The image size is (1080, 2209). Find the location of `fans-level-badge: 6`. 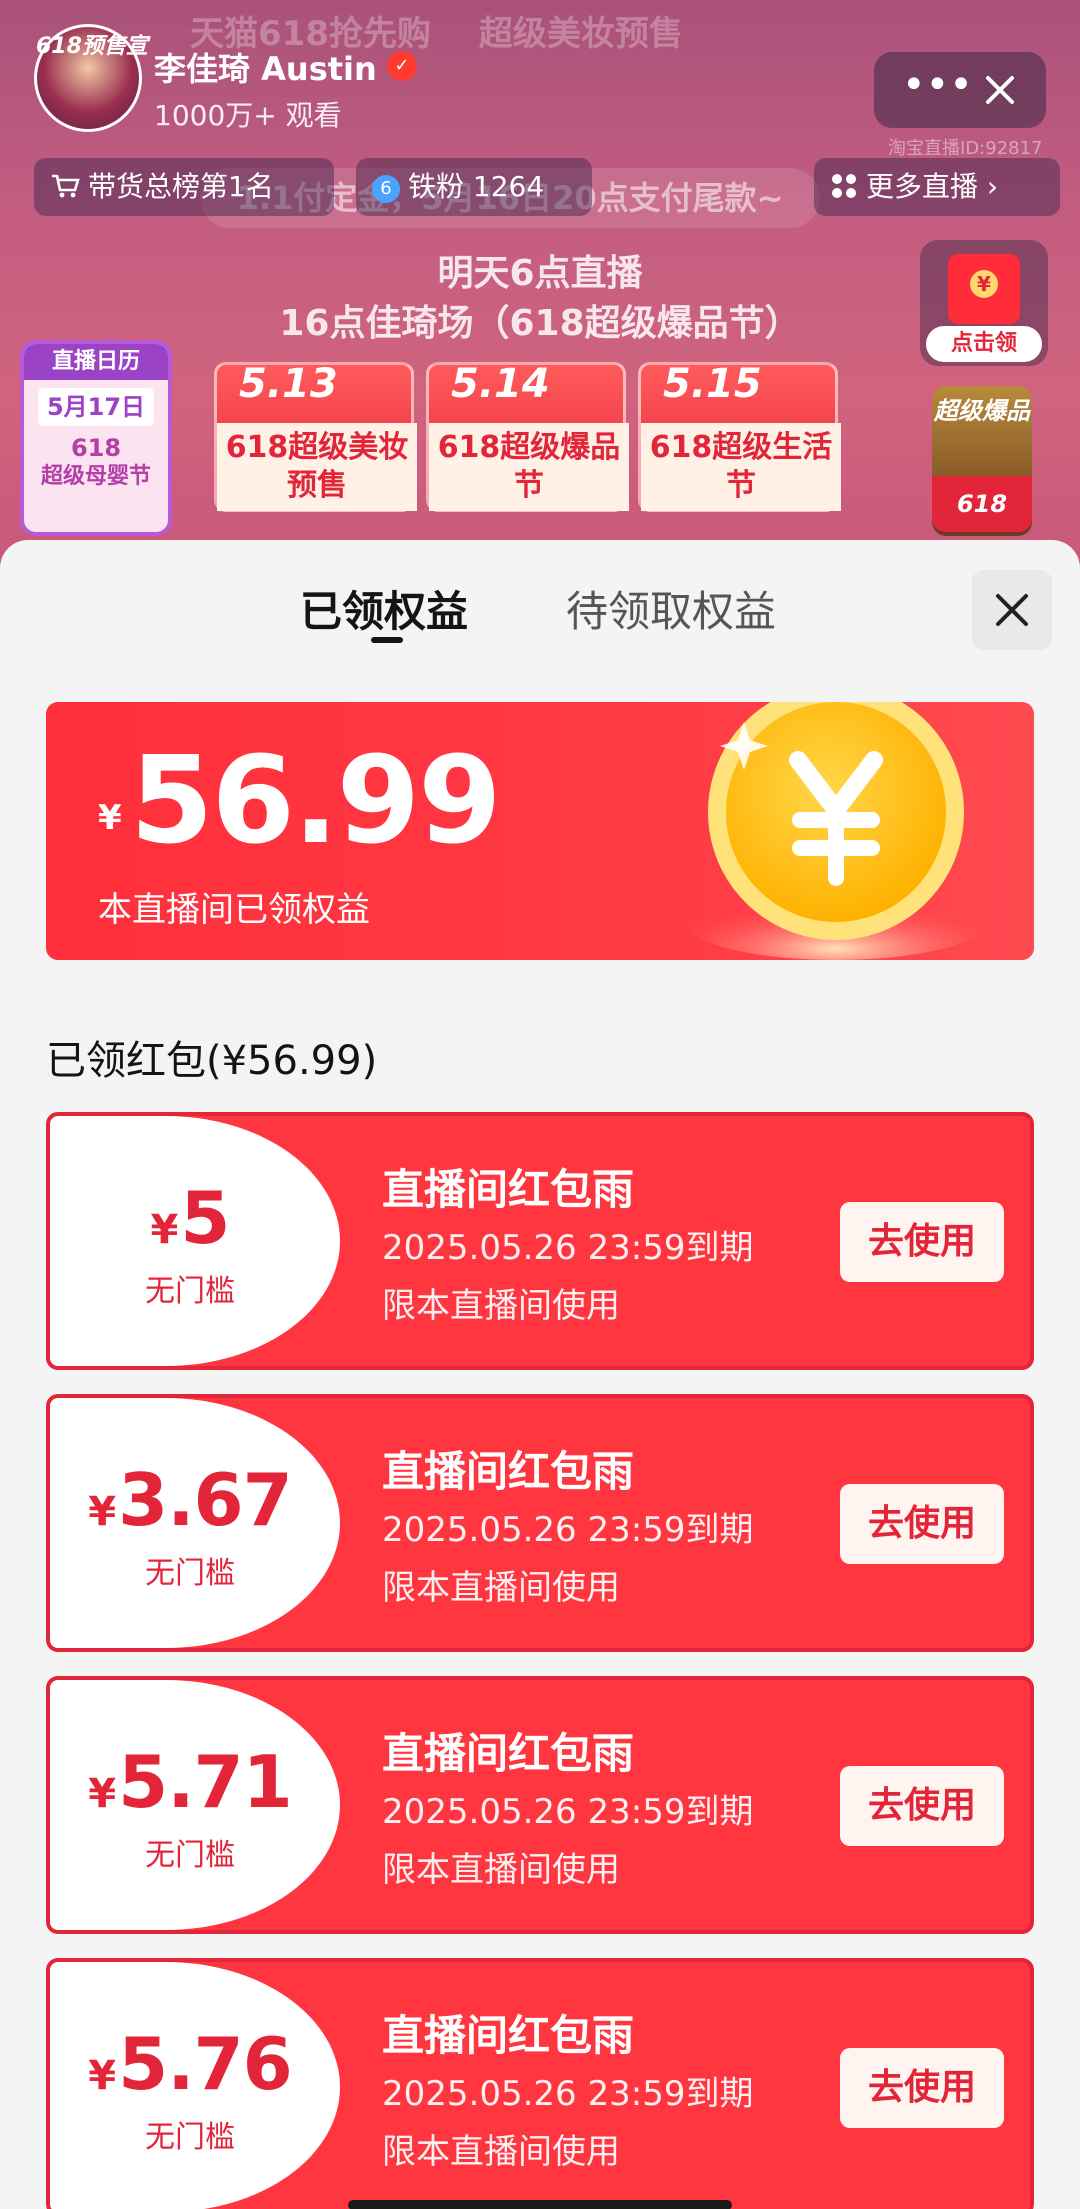

fans-level-badge: 6 is located at coordinates (386, 189).